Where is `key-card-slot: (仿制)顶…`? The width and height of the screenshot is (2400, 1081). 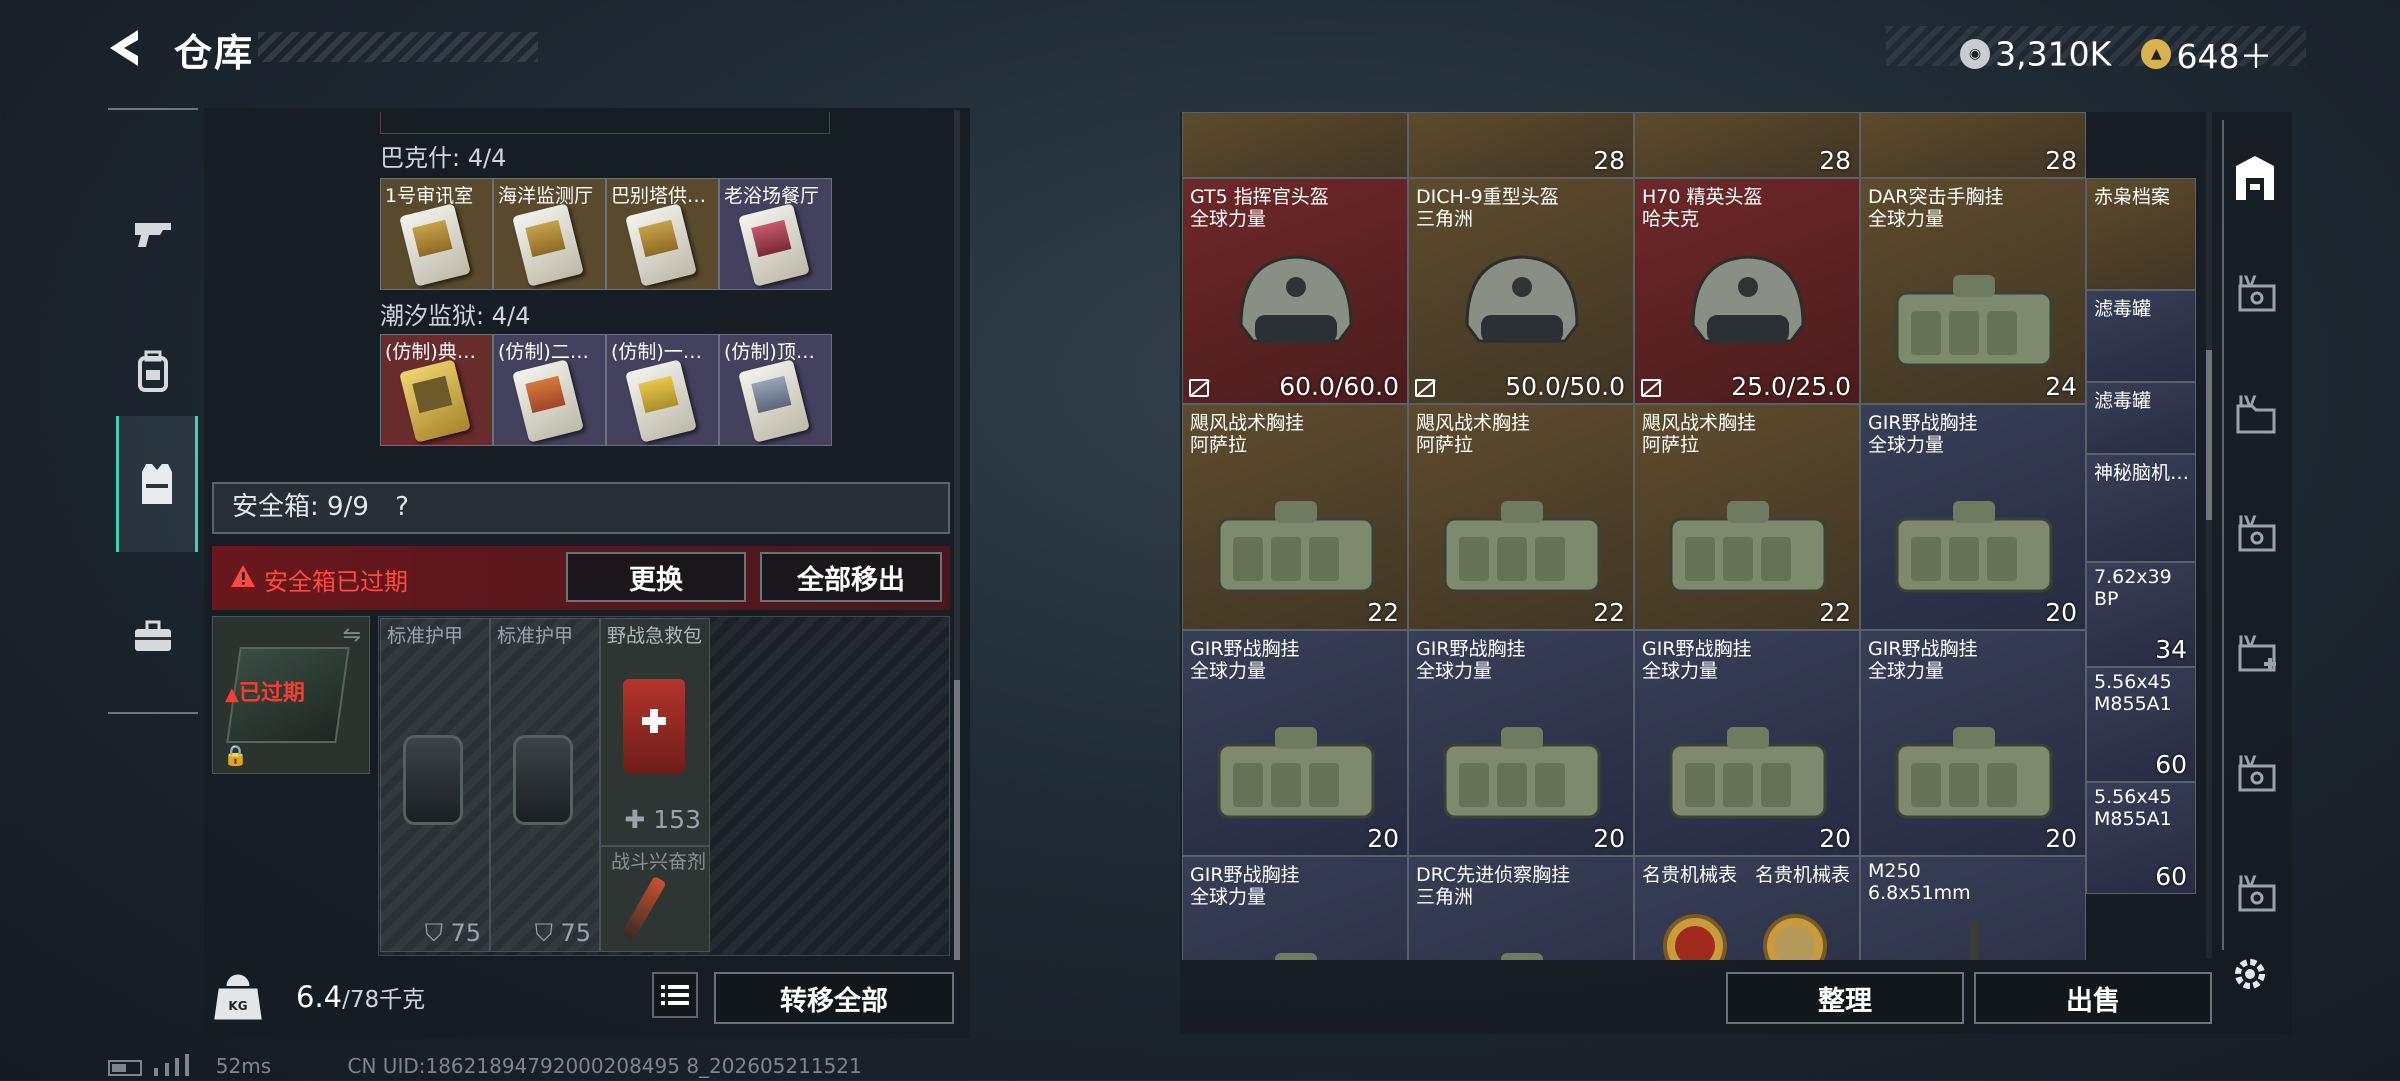 key-card-slot: (仿制)顶… is located at coordinates (775, 390).